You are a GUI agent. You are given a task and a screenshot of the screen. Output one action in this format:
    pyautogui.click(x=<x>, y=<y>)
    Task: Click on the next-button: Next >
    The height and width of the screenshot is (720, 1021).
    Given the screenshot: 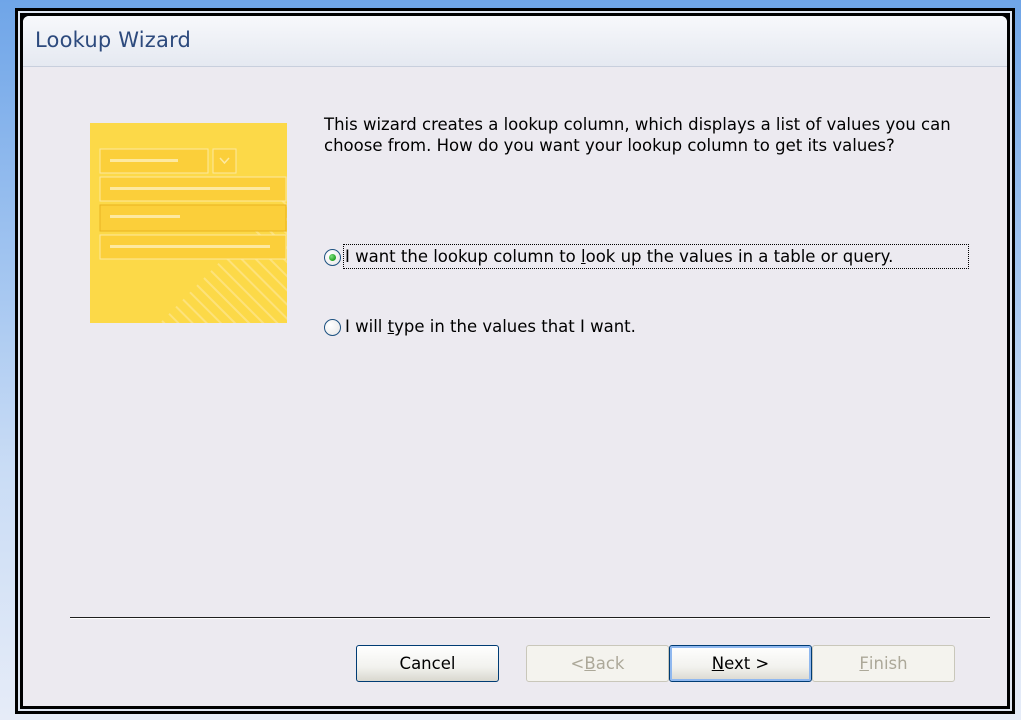 What is the action you would take?
    pyautogui.click(x=740, y=663)
    